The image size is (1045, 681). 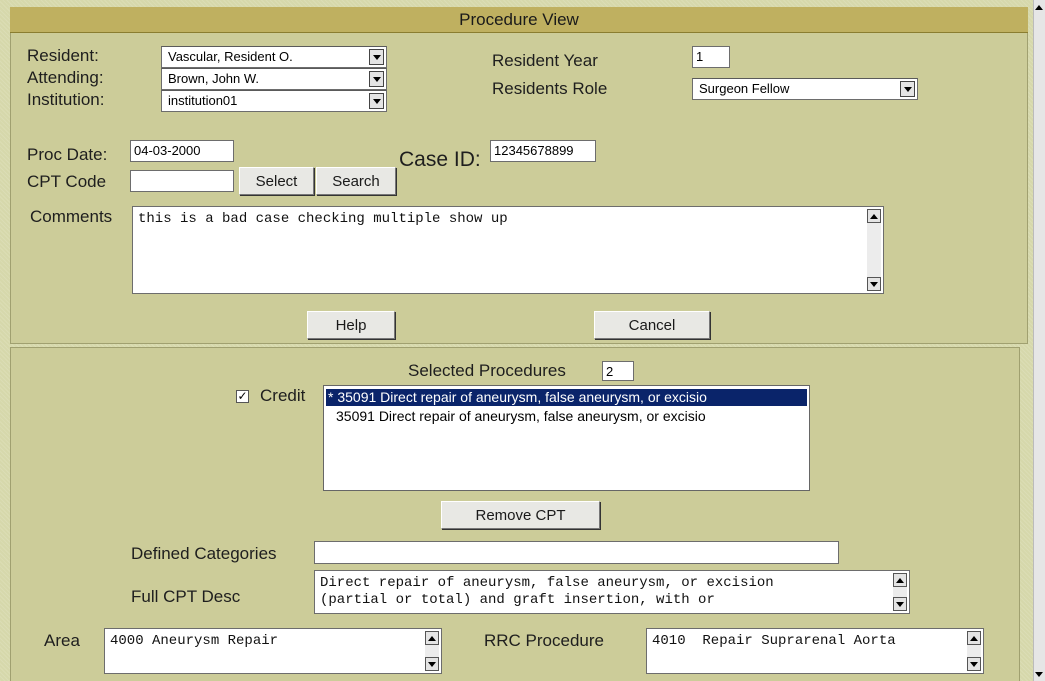 What do you see at coordinates (66, 99) in the screenshot?
I see `institution-label: Institution:` at bounding box center [66, 99].